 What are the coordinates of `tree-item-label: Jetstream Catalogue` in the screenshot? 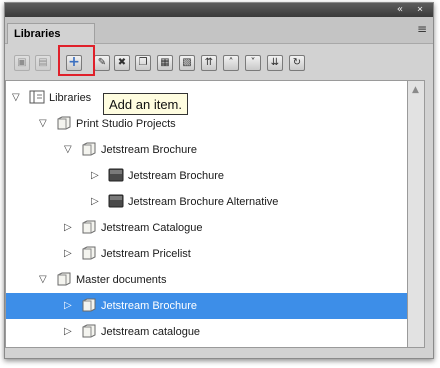 It's located at (152, 228).